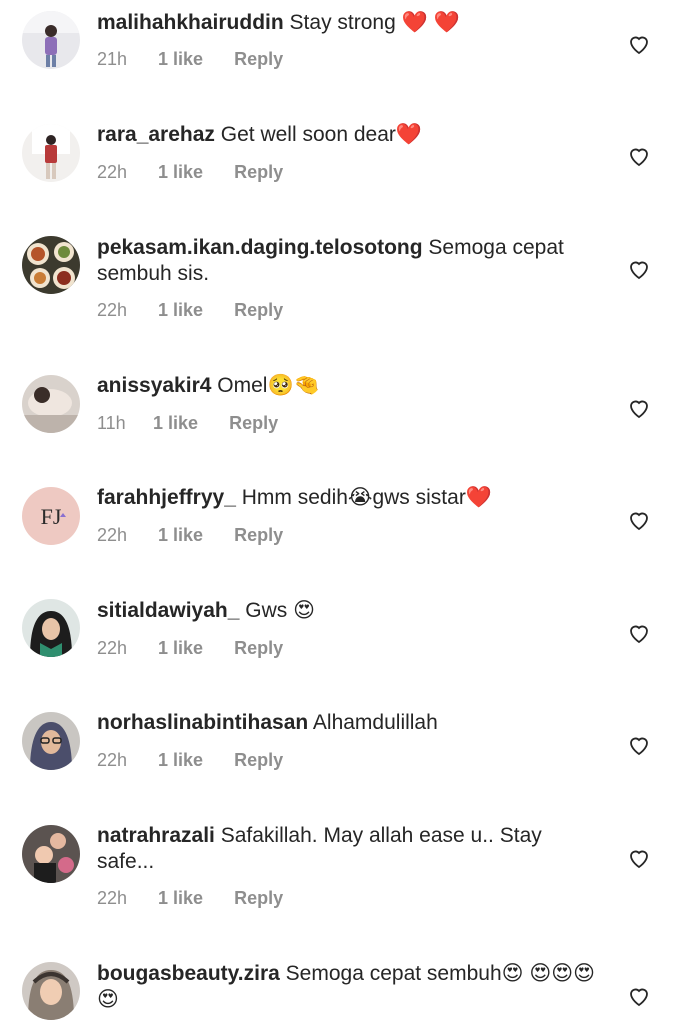  What do you see at coordinates (268, 385) in the screenshot?
I see `comment-text: Omel🥺🤏` at bounding box center [268, 385].